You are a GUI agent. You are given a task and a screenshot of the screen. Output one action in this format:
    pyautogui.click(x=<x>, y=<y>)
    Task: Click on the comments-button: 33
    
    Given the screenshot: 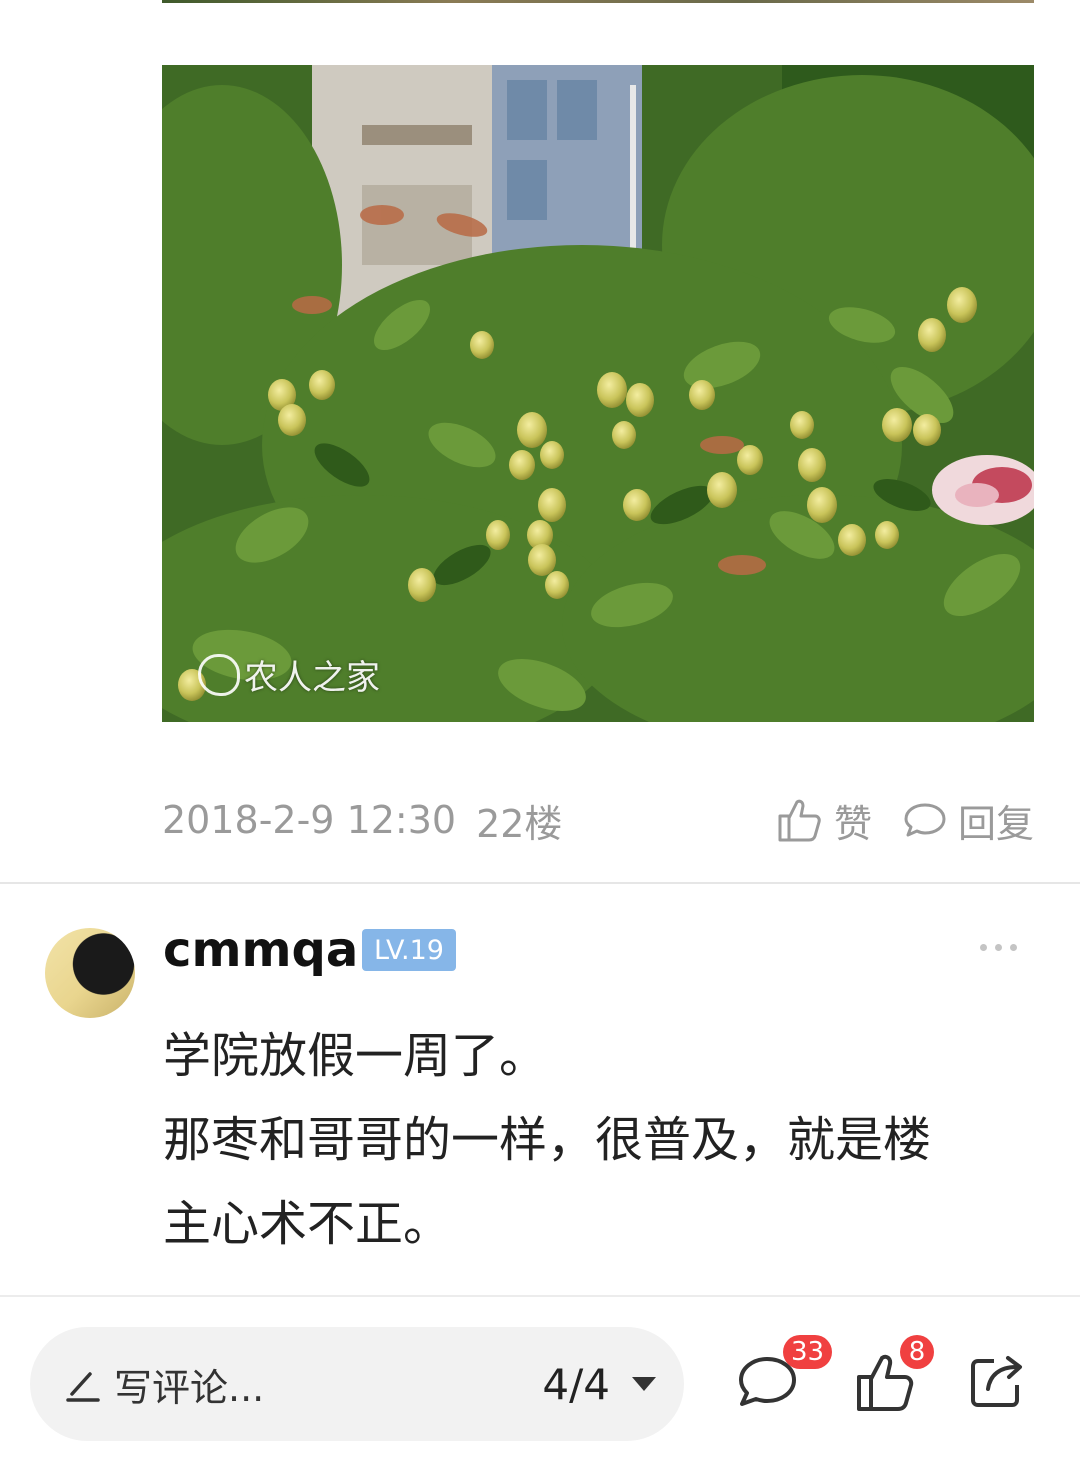 What is the action you would take?
    pyautogui.click(x=784, y=1375)
    